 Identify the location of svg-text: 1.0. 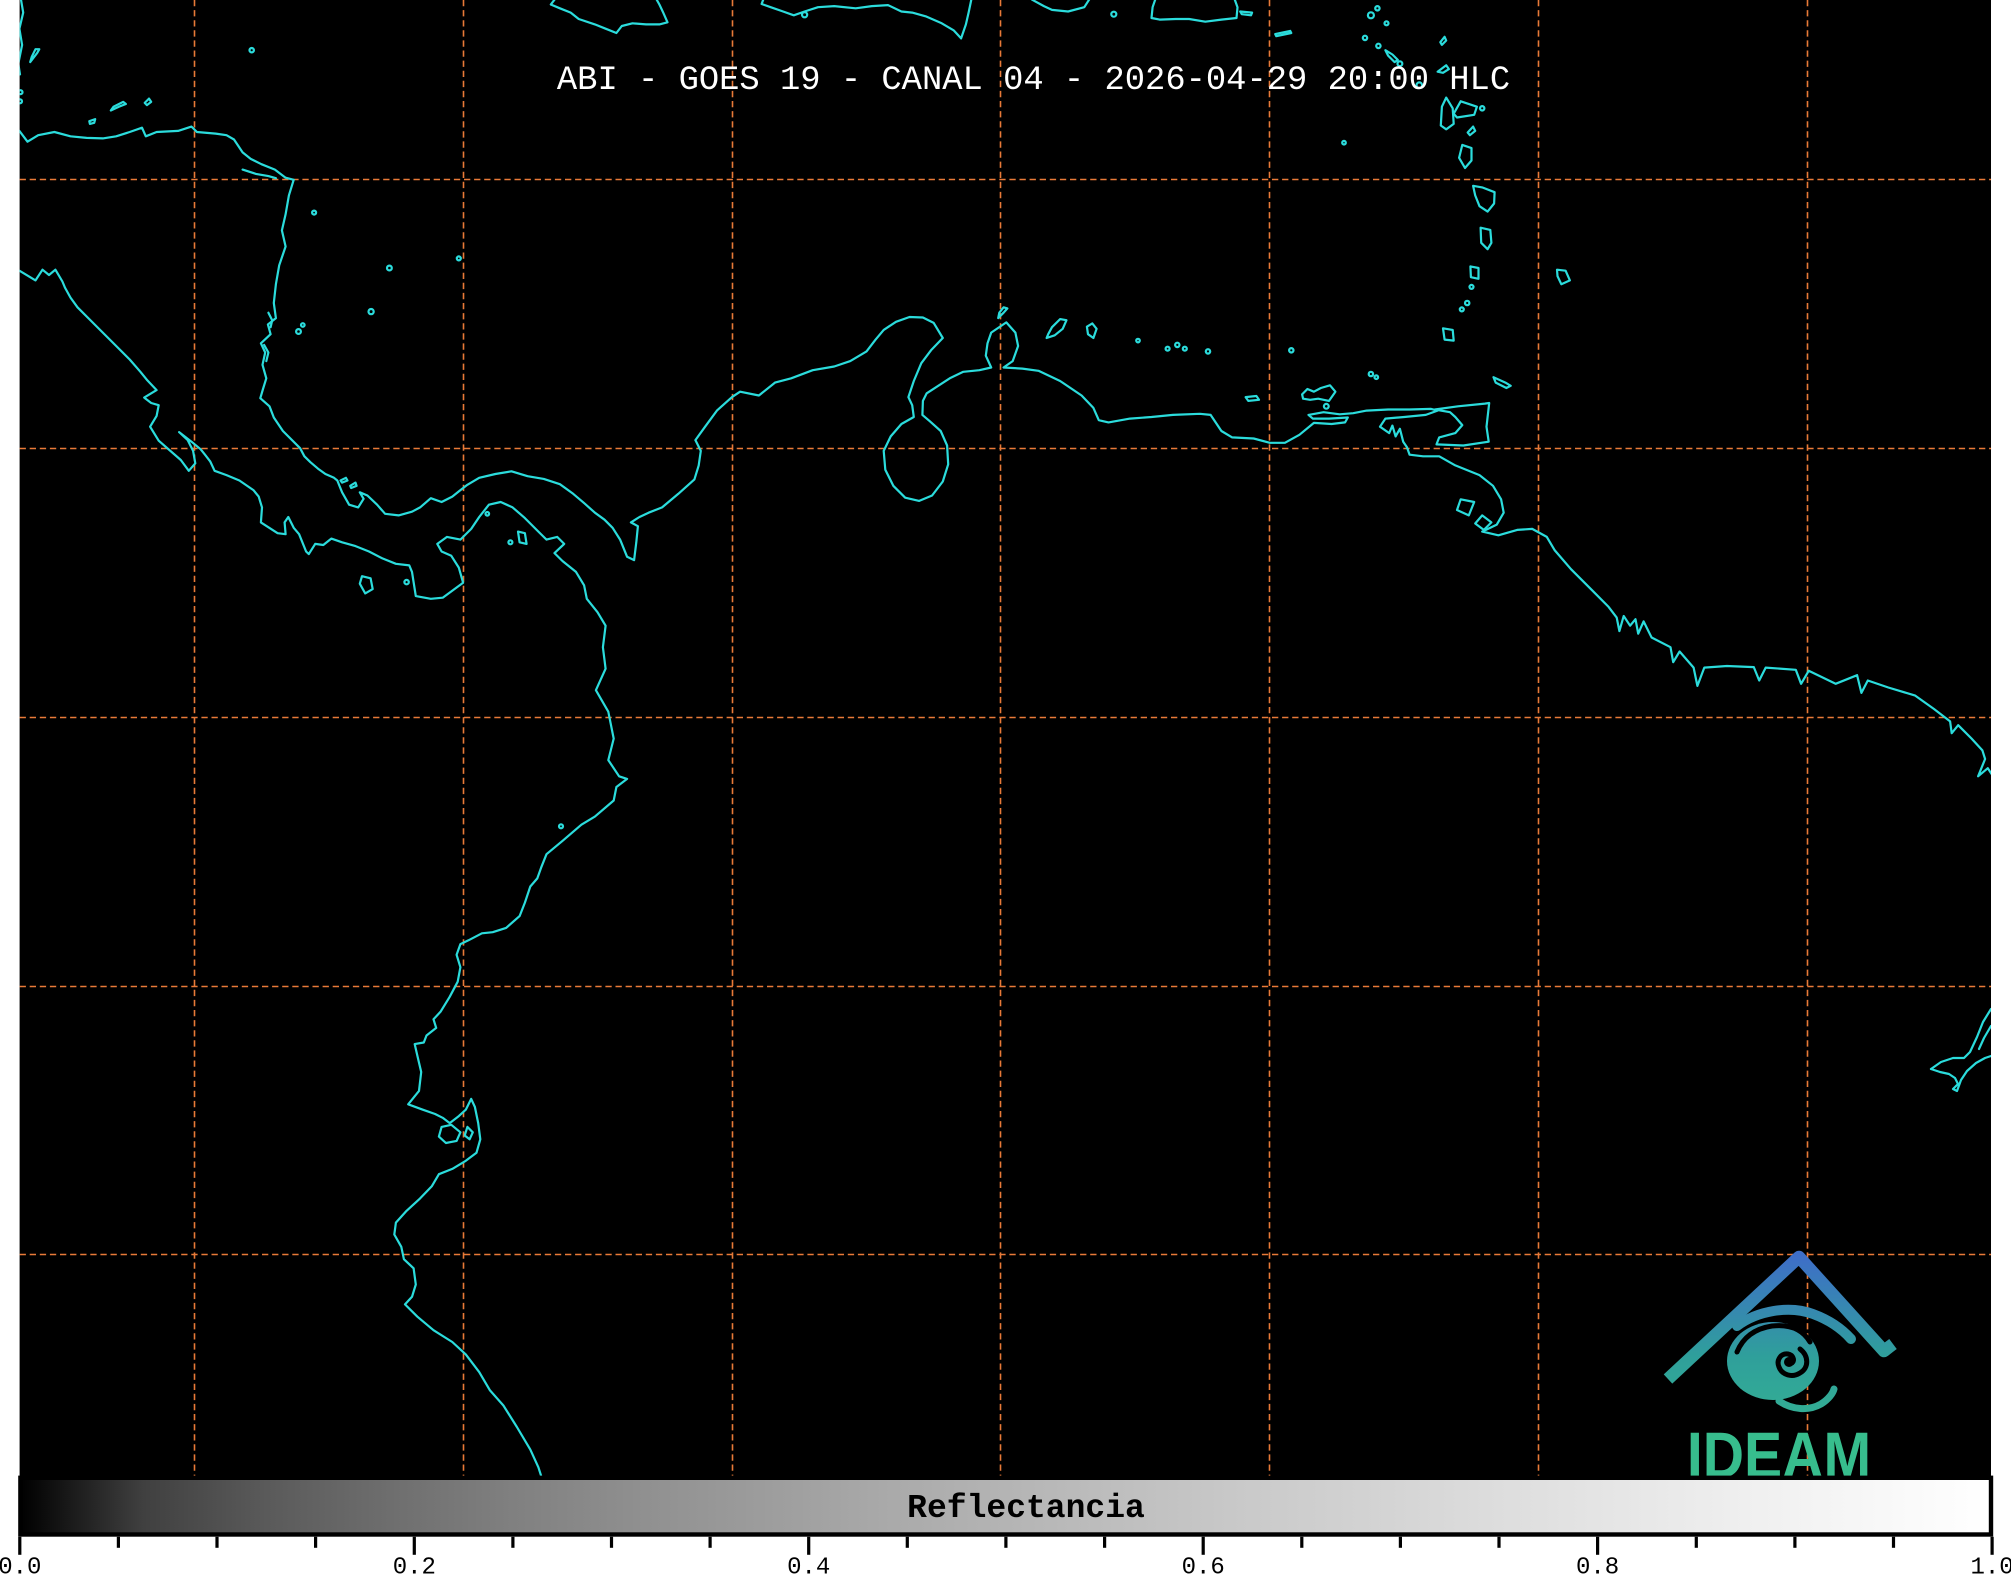
(1990, 1566).